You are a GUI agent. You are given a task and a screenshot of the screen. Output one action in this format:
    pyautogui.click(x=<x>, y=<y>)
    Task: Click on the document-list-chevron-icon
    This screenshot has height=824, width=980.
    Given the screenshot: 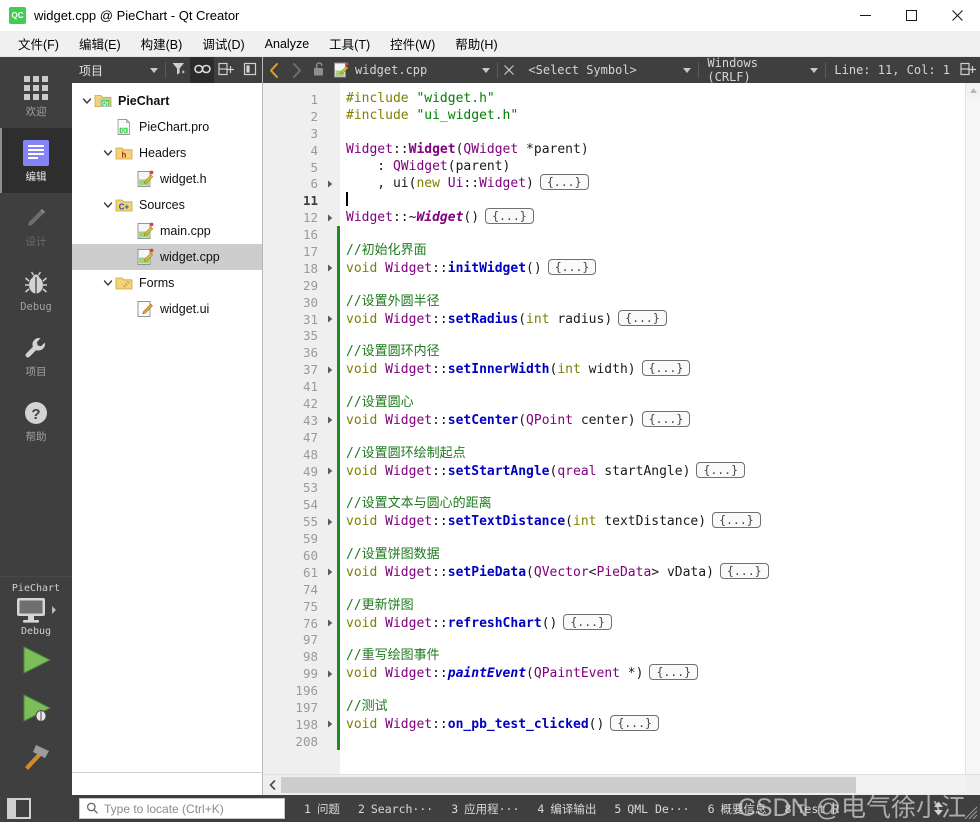 What is the action you would take?
    pyautogui.click(x=486, y=70)
    